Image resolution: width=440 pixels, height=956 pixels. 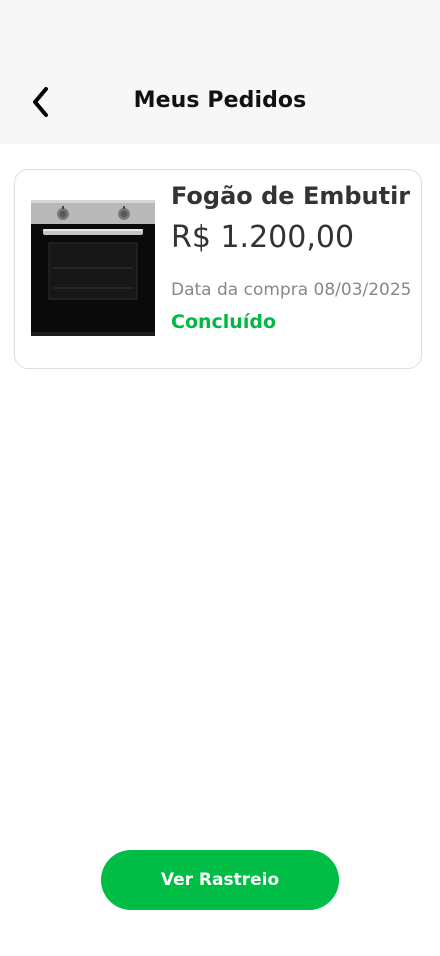 I want to click on product-name: Fogão de Embutir, so click(x=291, y=196).